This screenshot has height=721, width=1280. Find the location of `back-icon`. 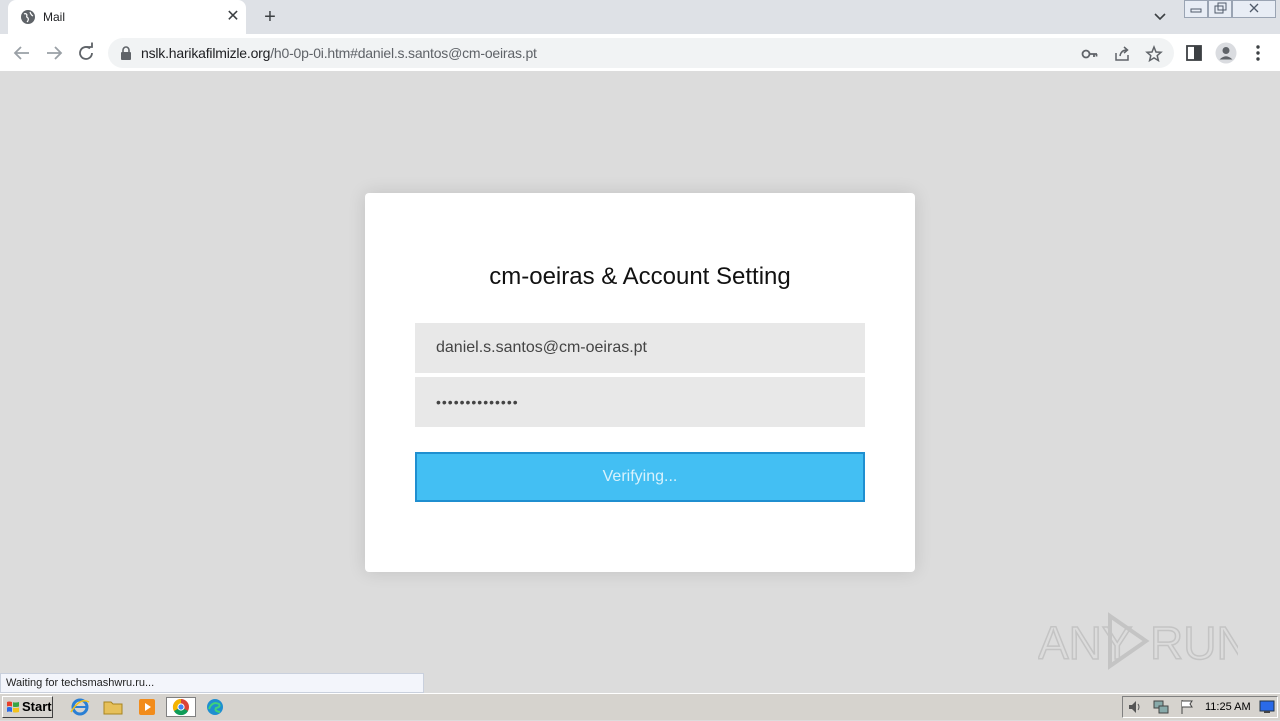

back-icon is located at coordinates (22, 53).